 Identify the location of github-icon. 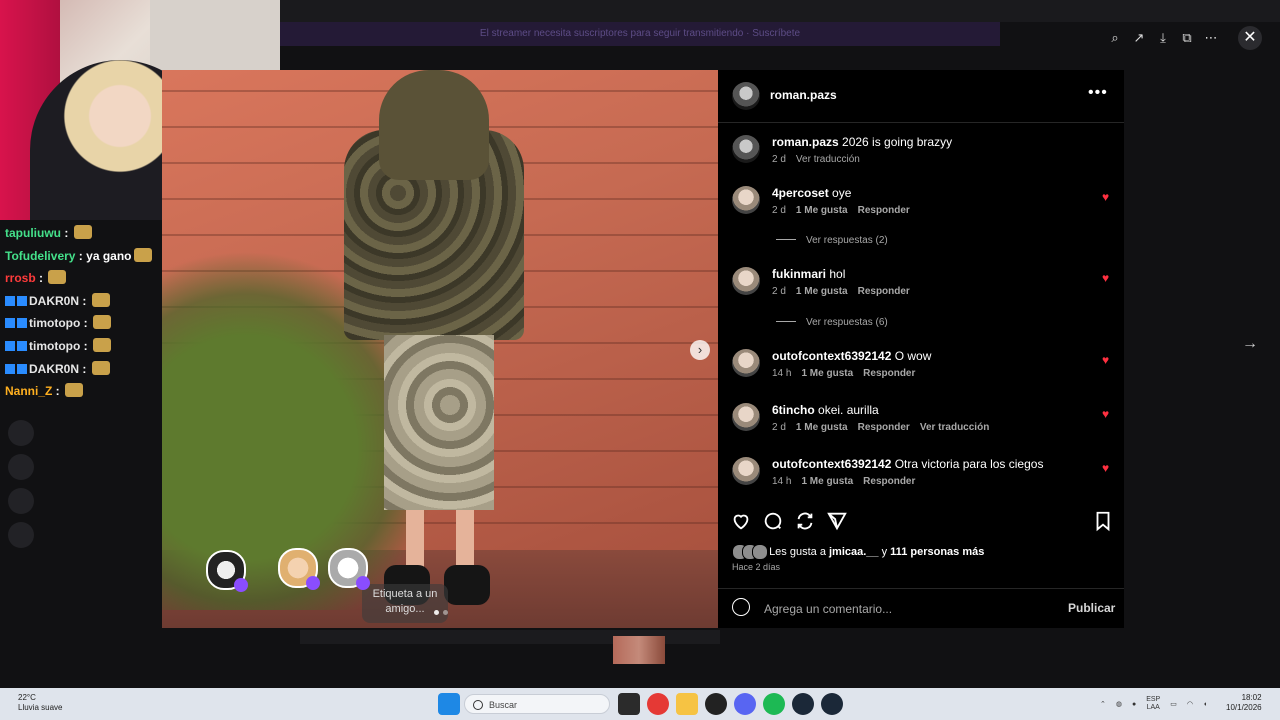
(716, 704).